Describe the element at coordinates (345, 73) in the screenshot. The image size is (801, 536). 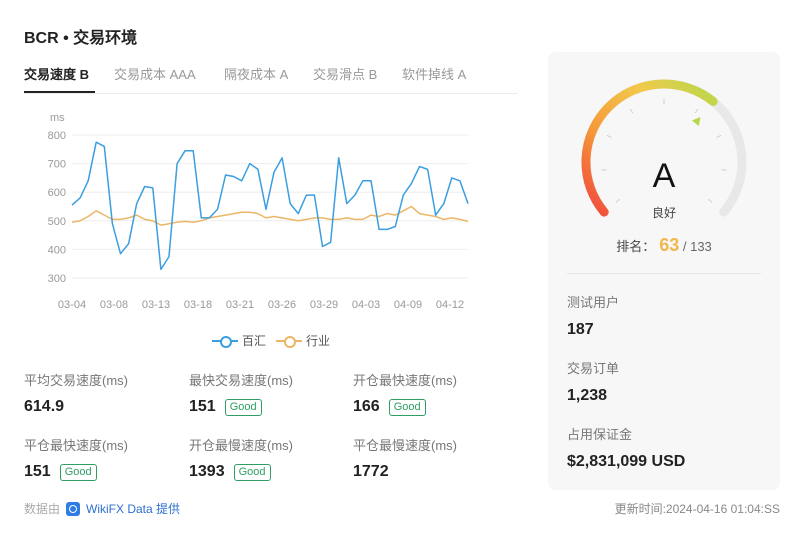
I see `tab-slippage: 交易滑点 B` at that location.